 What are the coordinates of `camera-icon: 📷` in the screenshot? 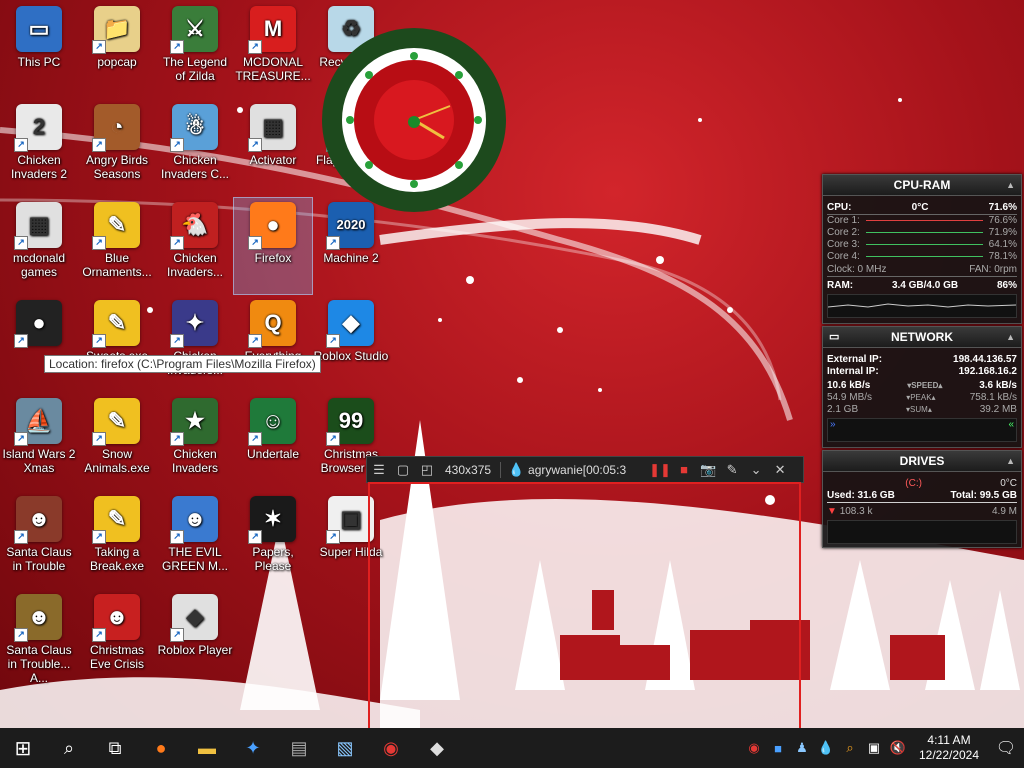 It's located at (708, 470).